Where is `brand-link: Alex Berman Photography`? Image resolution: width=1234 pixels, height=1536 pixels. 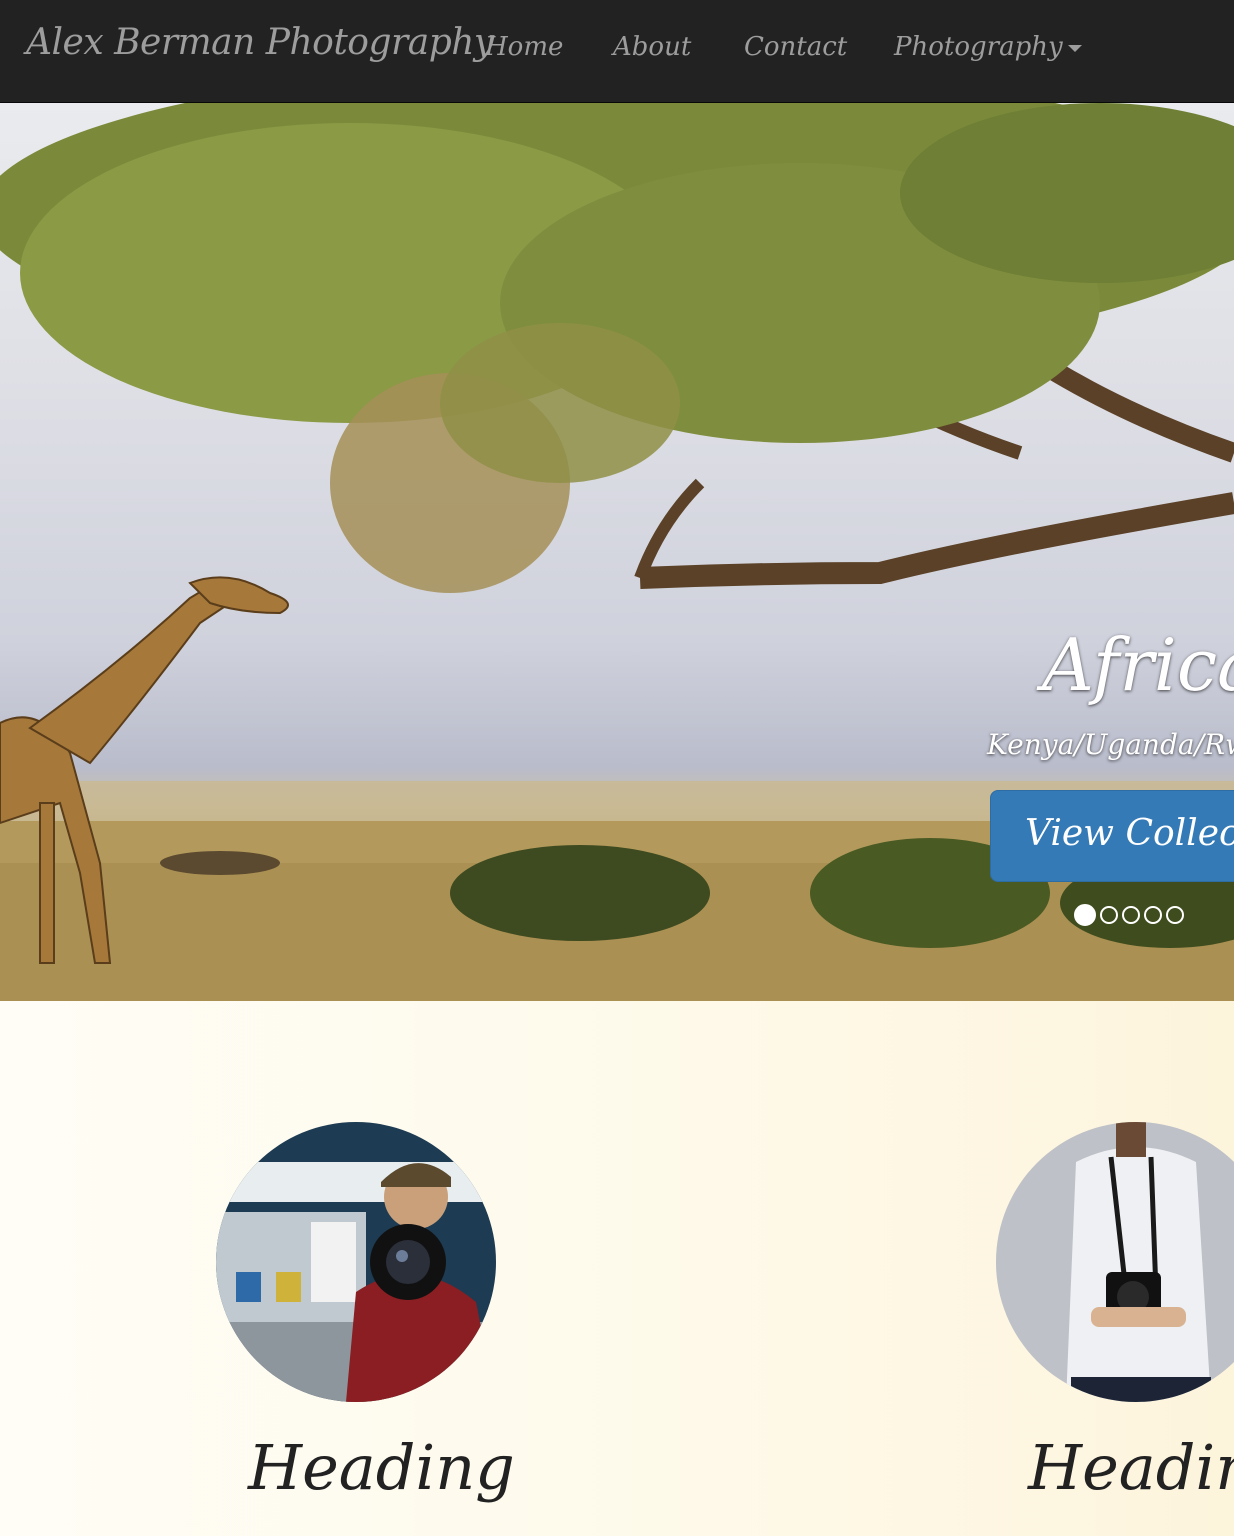
brand-link: Alex Berman Photography is located at coordinates (260, 42).